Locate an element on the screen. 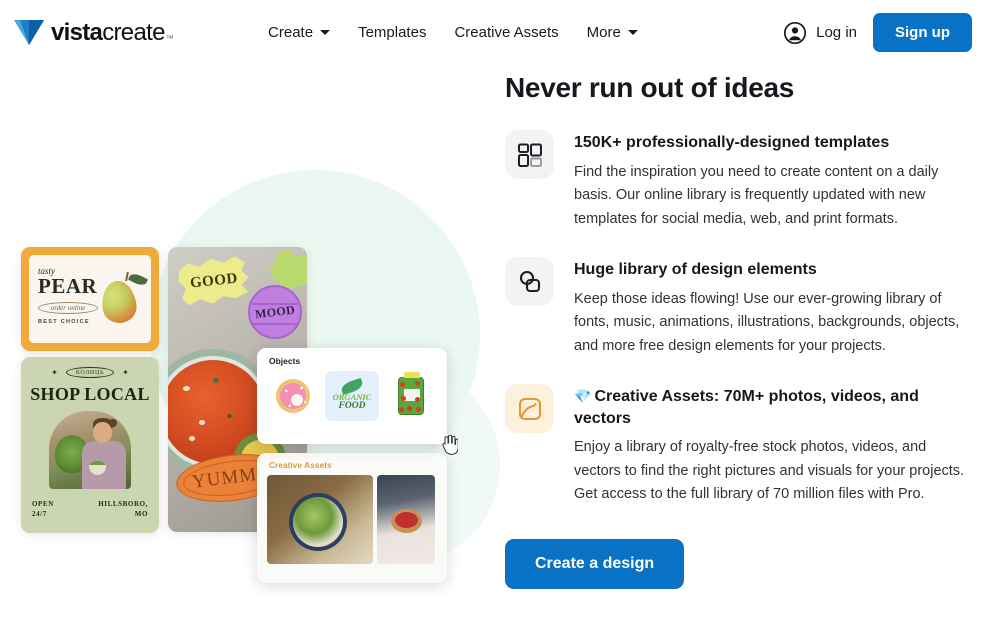  asset-thumb-tart is located at coordinates (406, 519).